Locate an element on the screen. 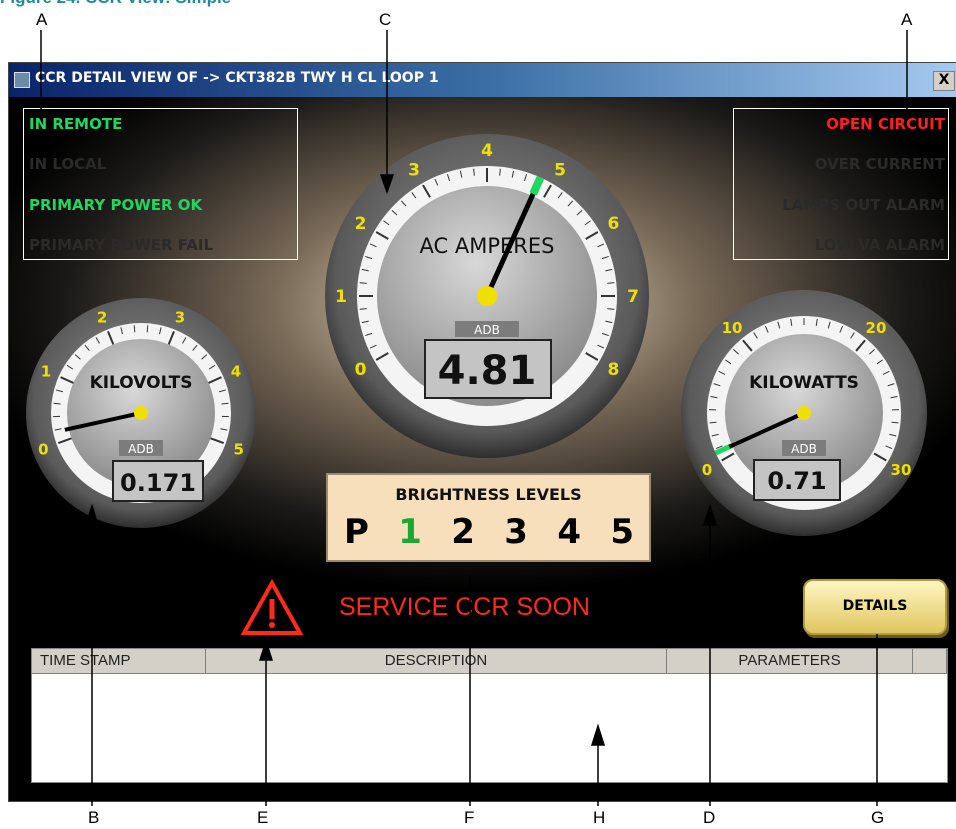 The image size is (956, 829). figure-title: Figure 24. CCR View: Simple is located at coordinates (115, 4).